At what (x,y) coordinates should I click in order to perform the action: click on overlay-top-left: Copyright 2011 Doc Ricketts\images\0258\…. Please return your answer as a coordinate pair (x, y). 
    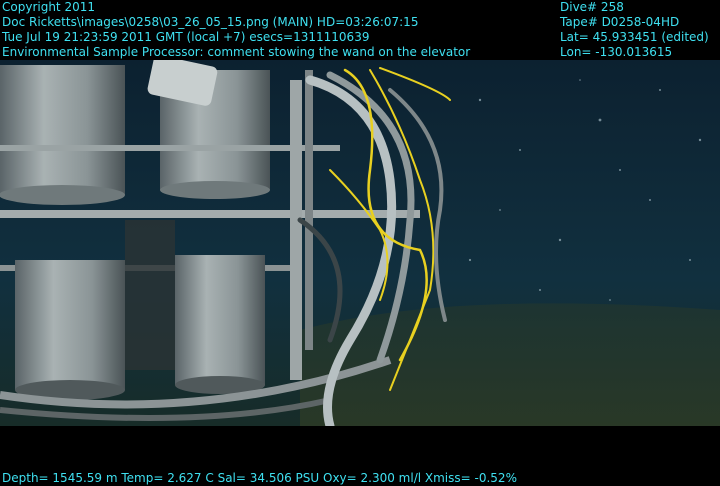
    Looking at the image, I should click on (236, 30).